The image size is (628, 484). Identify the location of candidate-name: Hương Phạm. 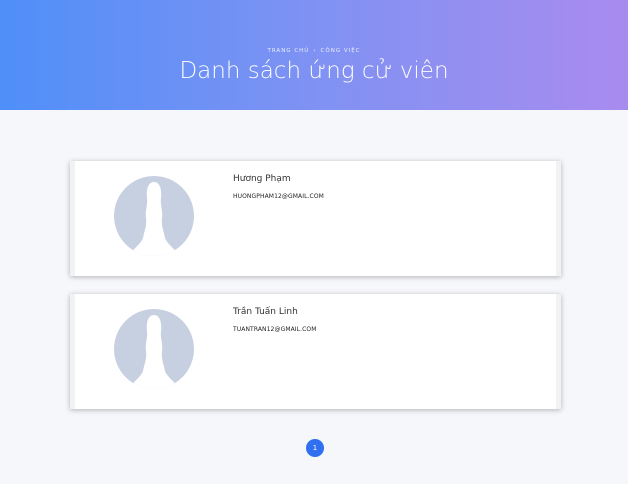
(262, 179).